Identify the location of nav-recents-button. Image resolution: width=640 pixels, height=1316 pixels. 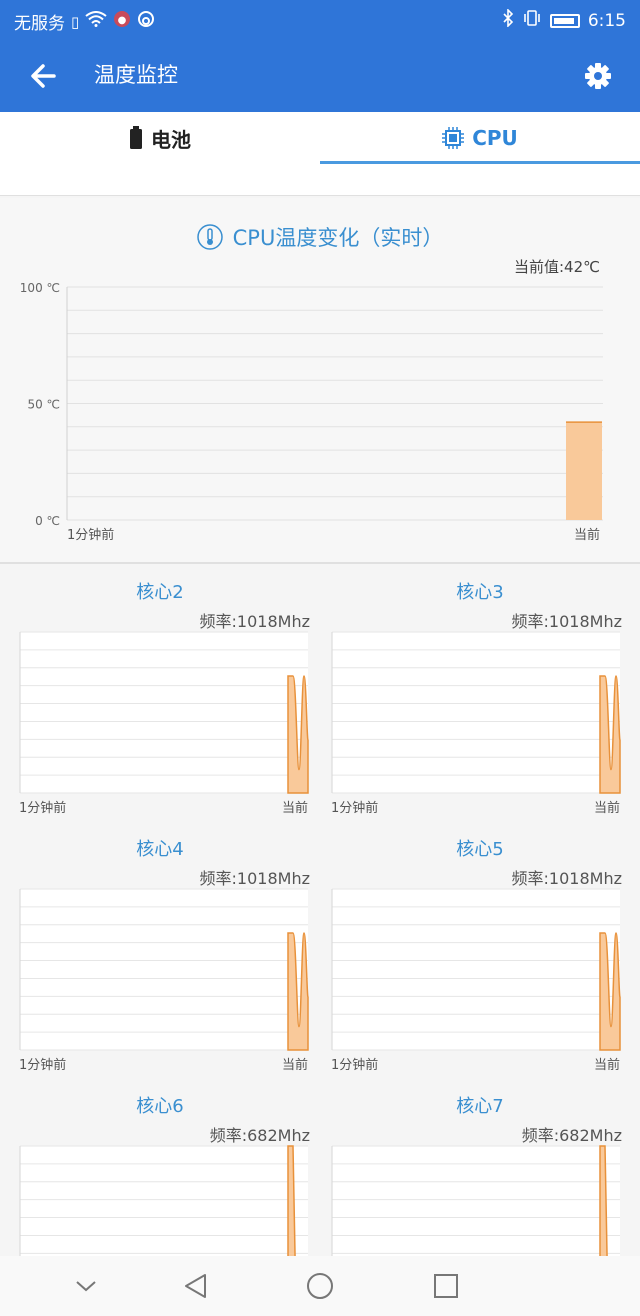
(446, 1286).